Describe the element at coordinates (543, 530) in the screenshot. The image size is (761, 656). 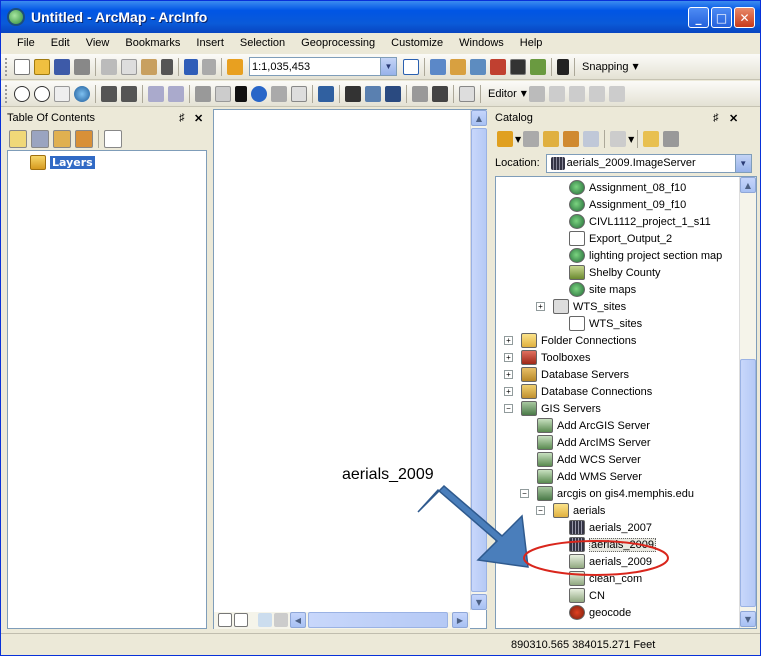
I see `annotation-overlay` at that location.